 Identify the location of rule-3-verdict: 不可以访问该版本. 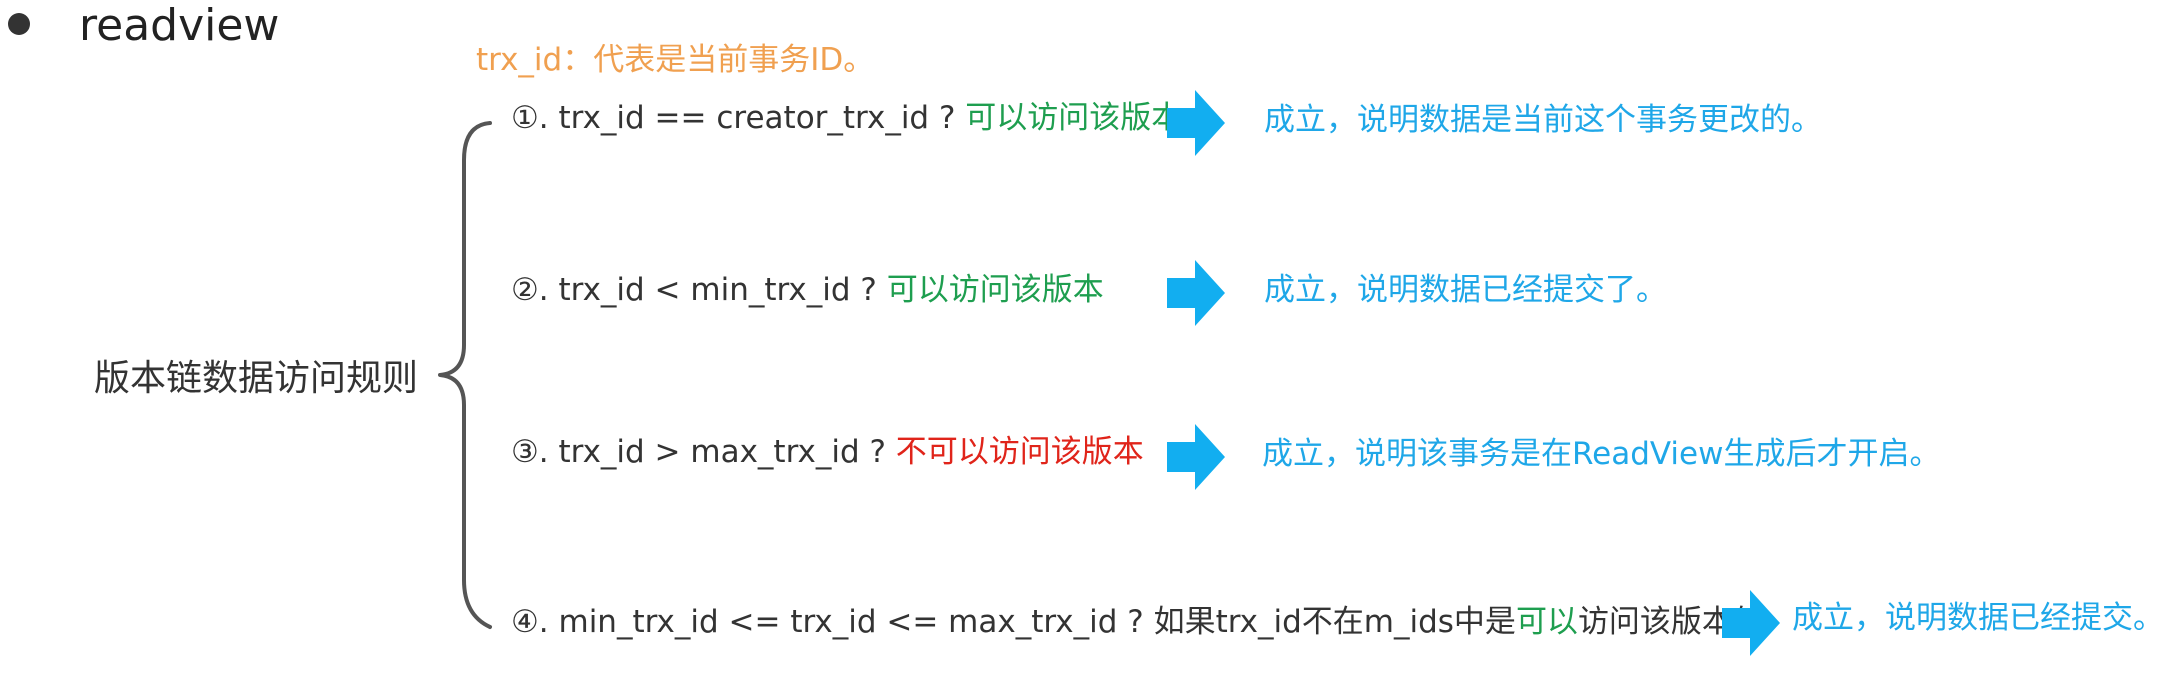
(1019, 452).